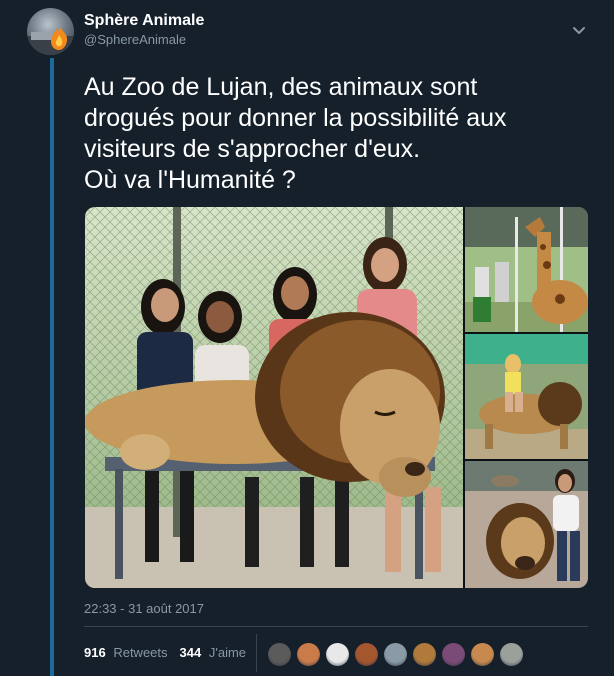  What do you see at coordinates (140, 652) in the screenshot?
I see `retweets-label: Retweets` at bounding box center [140, 652].